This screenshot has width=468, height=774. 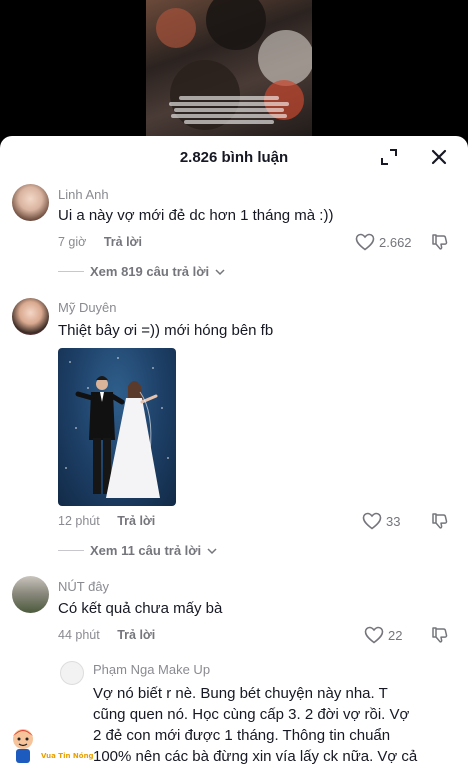 What do you see at coordinates (166, 330) in the screenshot?
I see `comment-text: Thiệt bây ơi =)) mới hóng bên fb` at bounding box center [166, 330].